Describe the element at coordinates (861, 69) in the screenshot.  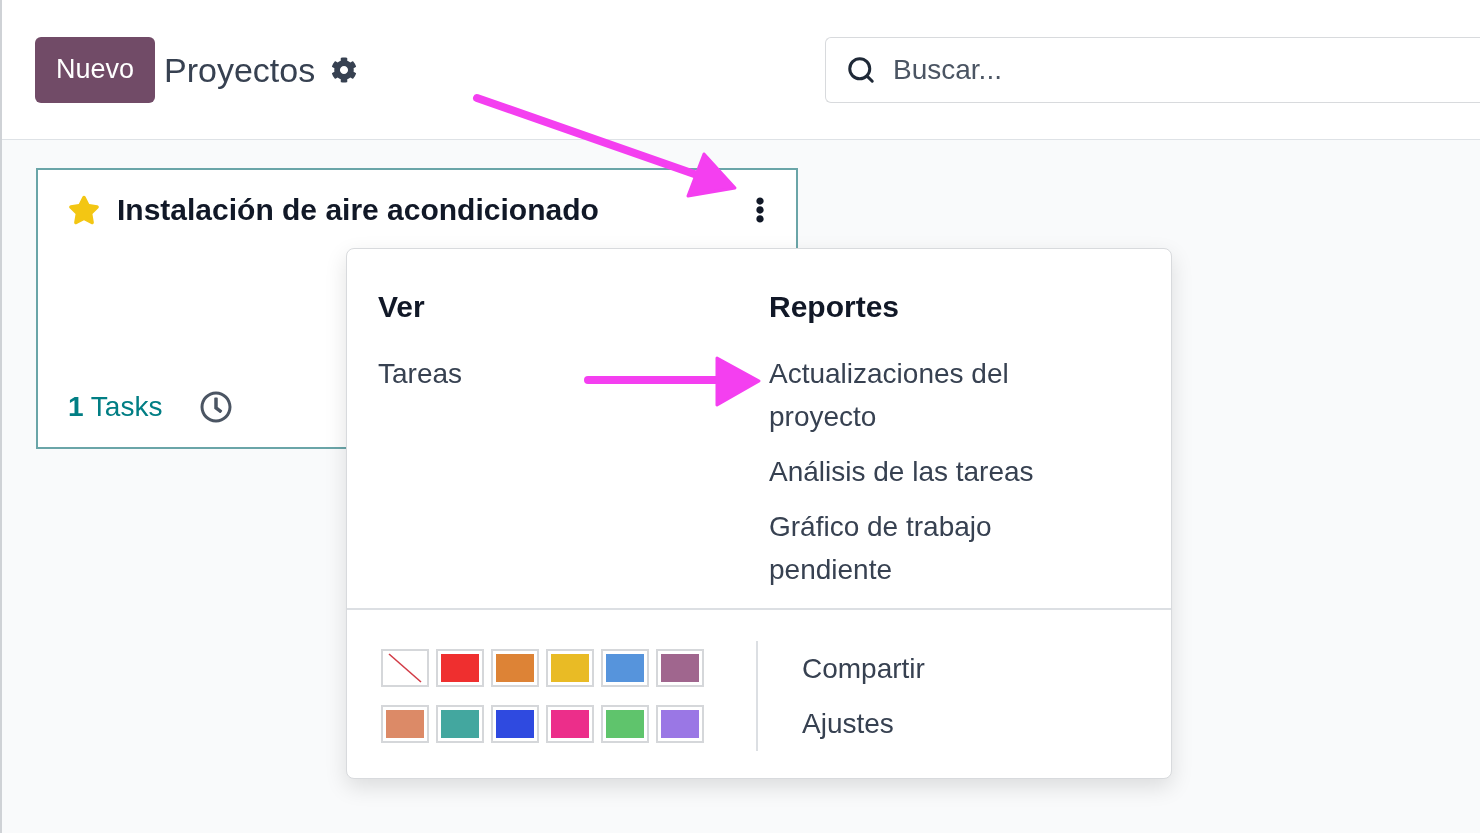
I see `search-icon` at that location.